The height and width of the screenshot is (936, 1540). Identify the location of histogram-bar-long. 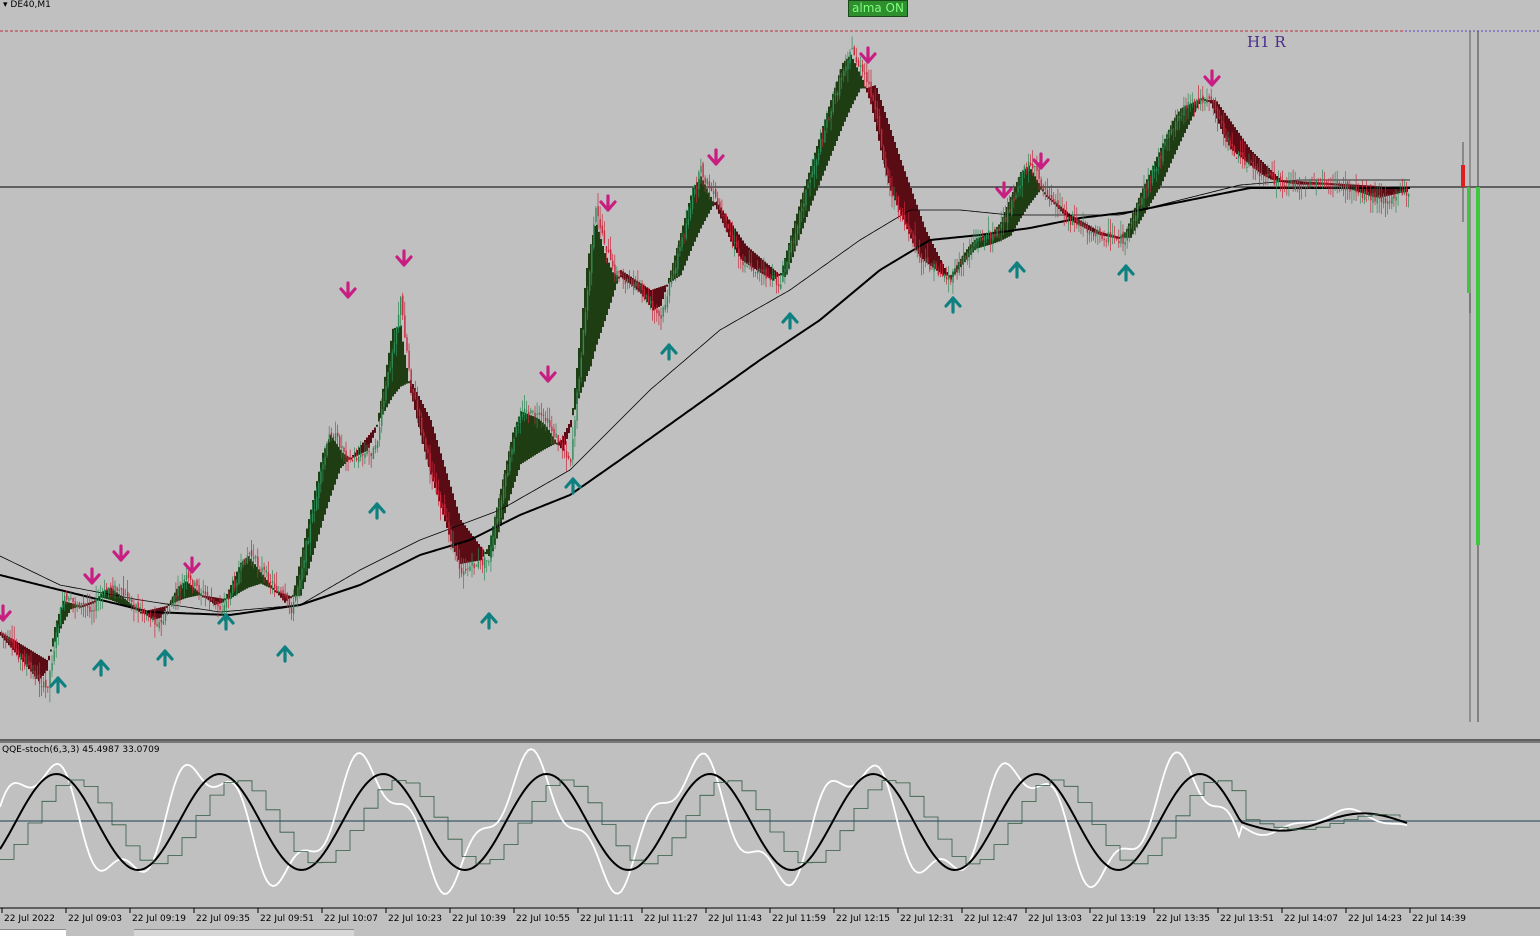
(1478, 366).